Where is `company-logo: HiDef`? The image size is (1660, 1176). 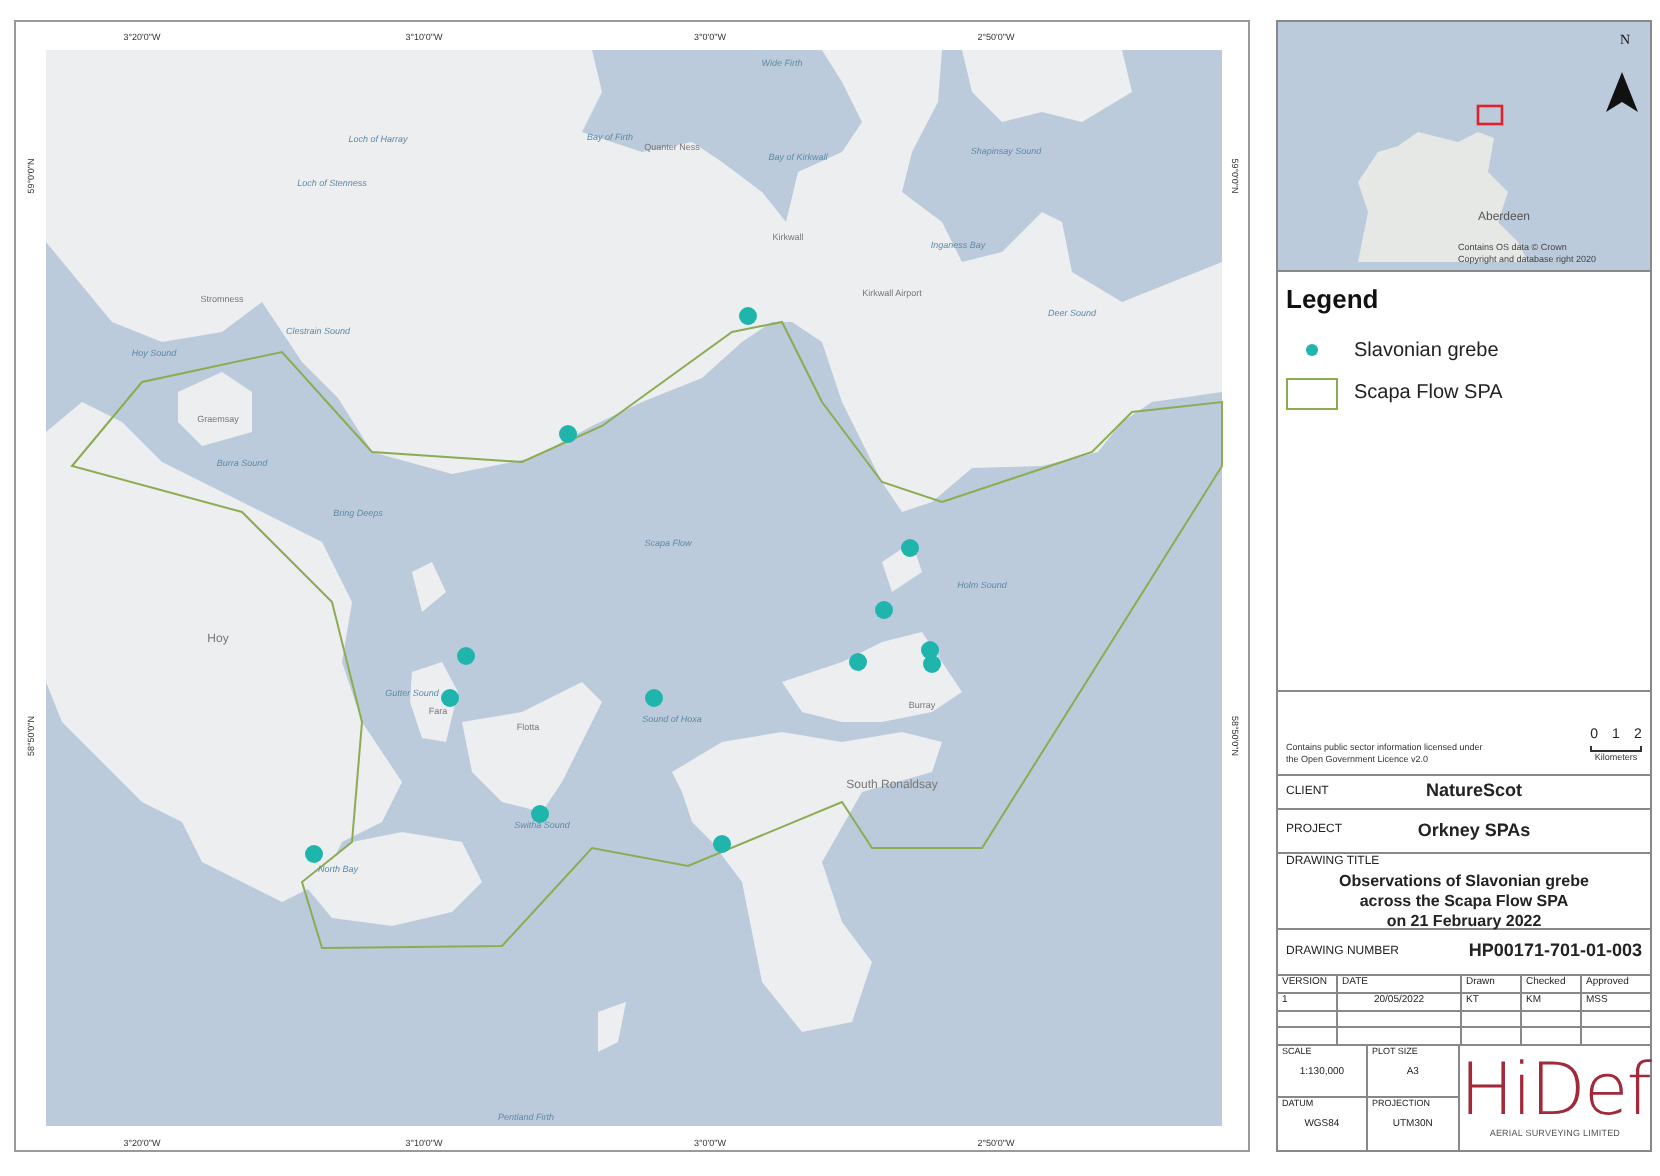
company-logo: HiDef is located at coordinates (1554, 1091).